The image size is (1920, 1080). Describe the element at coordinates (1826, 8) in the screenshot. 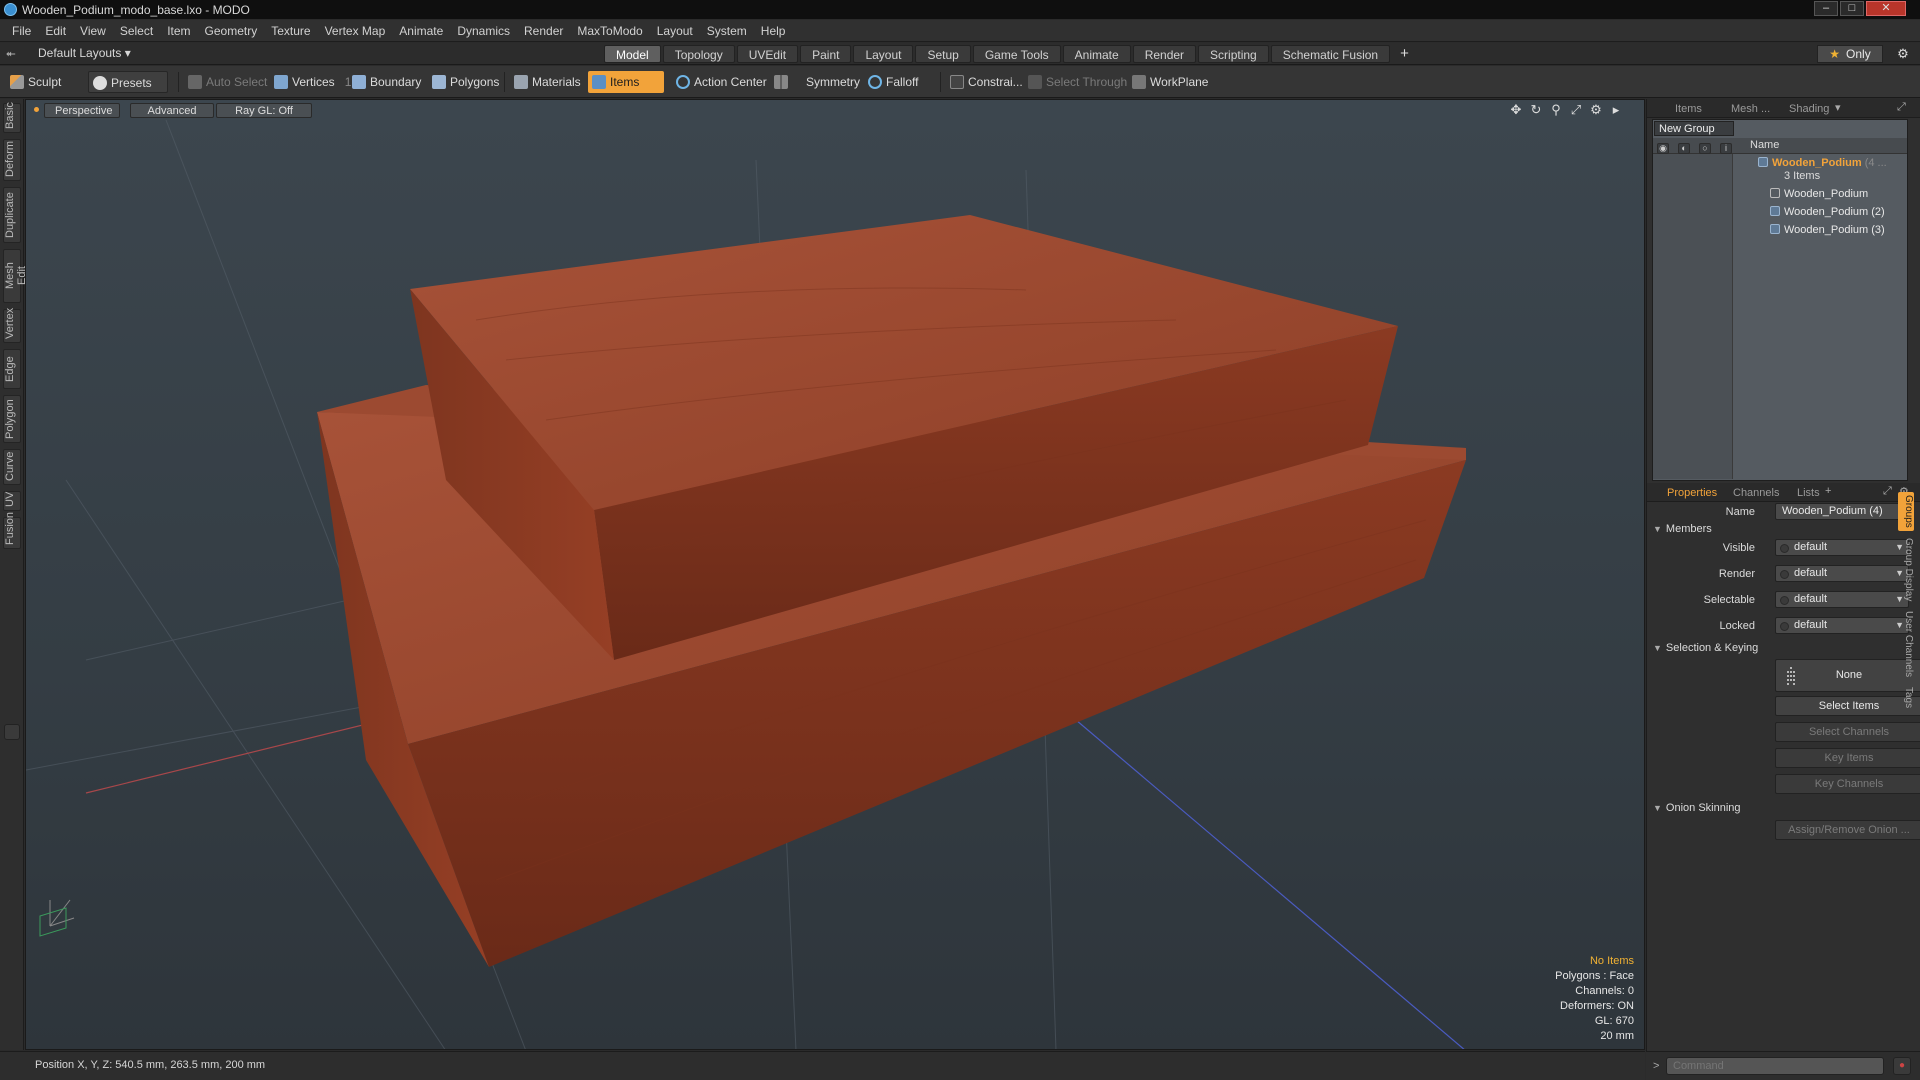

I see `minimize-button: –` at that location.